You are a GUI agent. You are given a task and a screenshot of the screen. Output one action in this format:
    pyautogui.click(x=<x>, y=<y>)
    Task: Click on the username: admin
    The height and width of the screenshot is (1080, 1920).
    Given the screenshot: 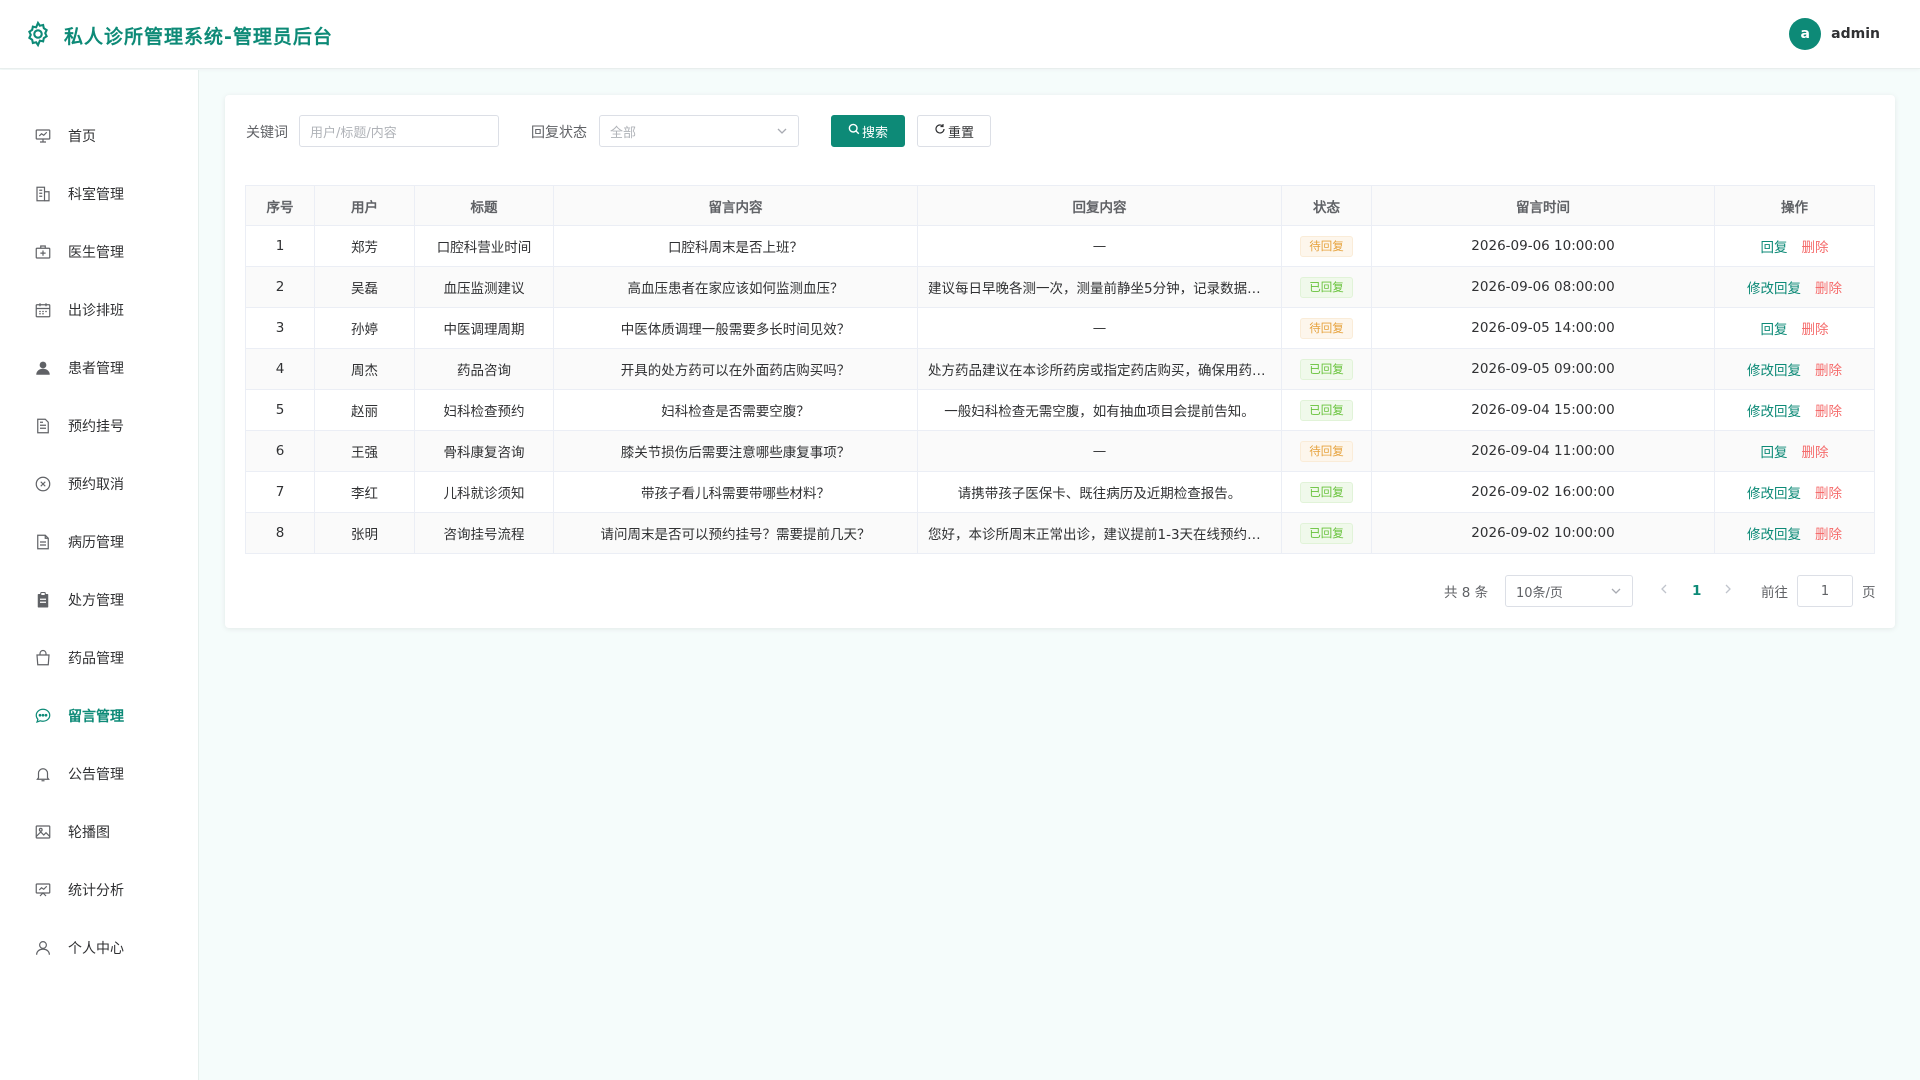 What is the action you would take?
    pyautogui.click(x=1855, y=34)
    